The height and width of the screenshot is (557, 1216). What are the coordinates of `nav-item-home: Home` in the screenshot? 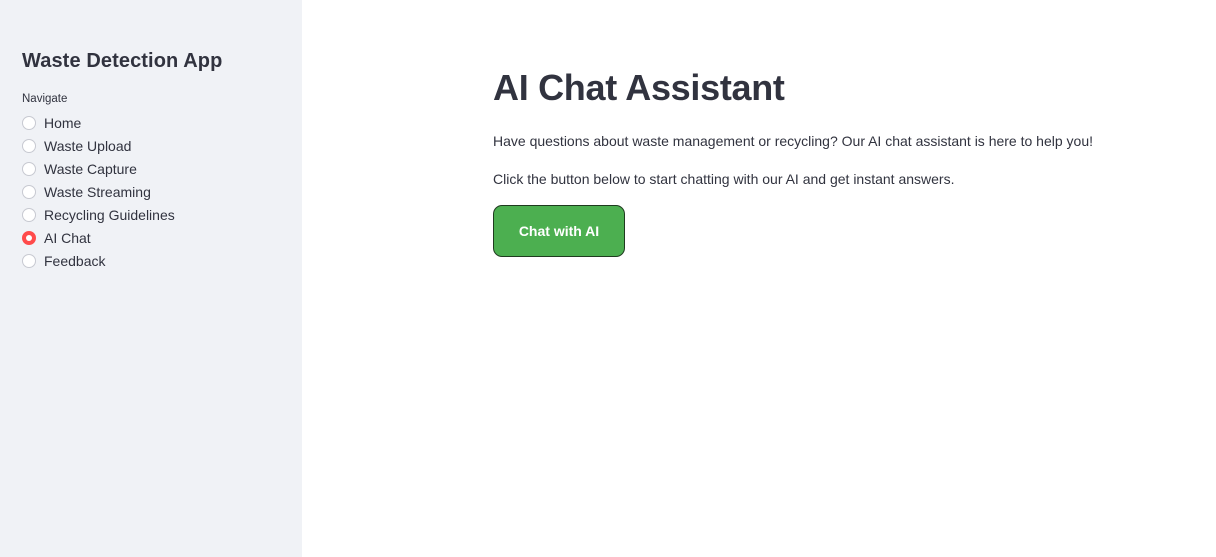 It's located at (151, 122).